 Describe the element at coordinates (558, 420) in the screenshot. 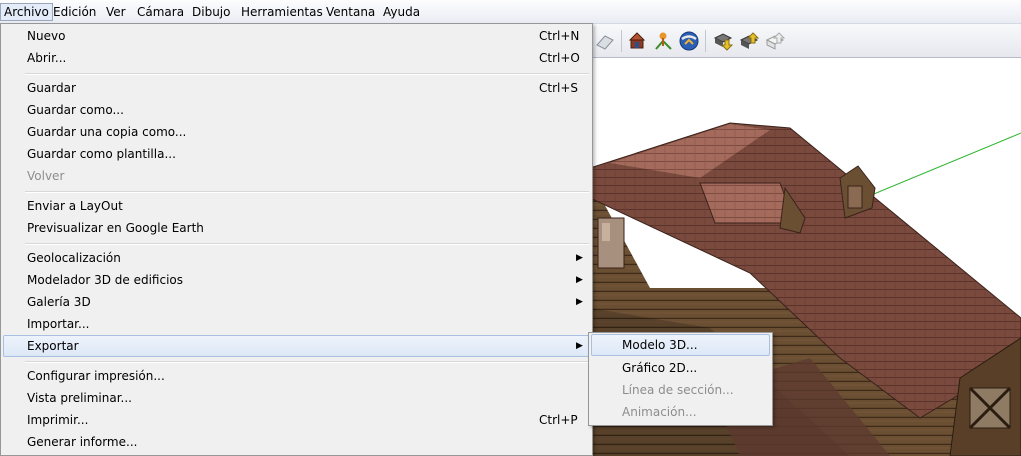

I see `menu-item-shortcut: Ctrl+P` at that location.